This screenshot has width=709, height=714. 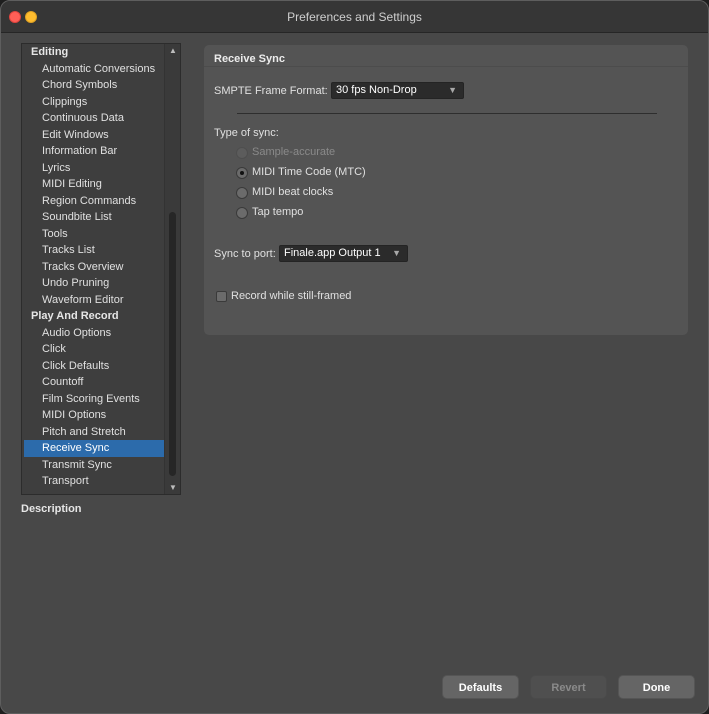 What do you see at coordinates (376, 90) in the screenshot?
I see `smpte-frame-format-value: 30 fps Non-Drop` at bounding box center [376, 90].